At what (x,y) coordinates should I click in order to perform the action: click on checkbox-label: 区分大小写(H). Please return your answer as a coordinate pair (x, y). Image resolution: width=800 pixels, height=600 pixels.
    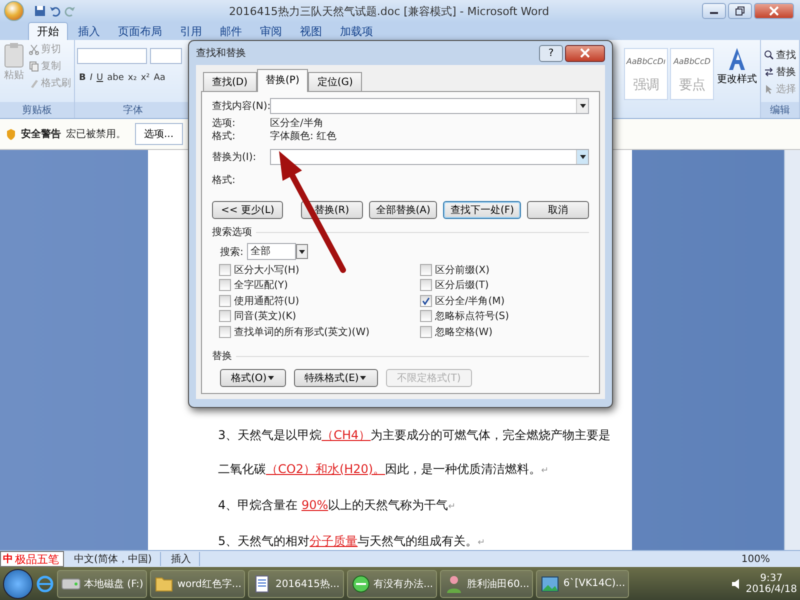
    Looking at the image, I should click on (267, 270).